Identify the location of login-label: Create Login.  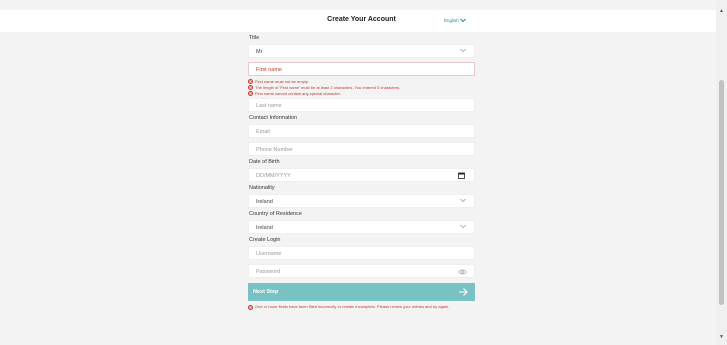
(265, 240).